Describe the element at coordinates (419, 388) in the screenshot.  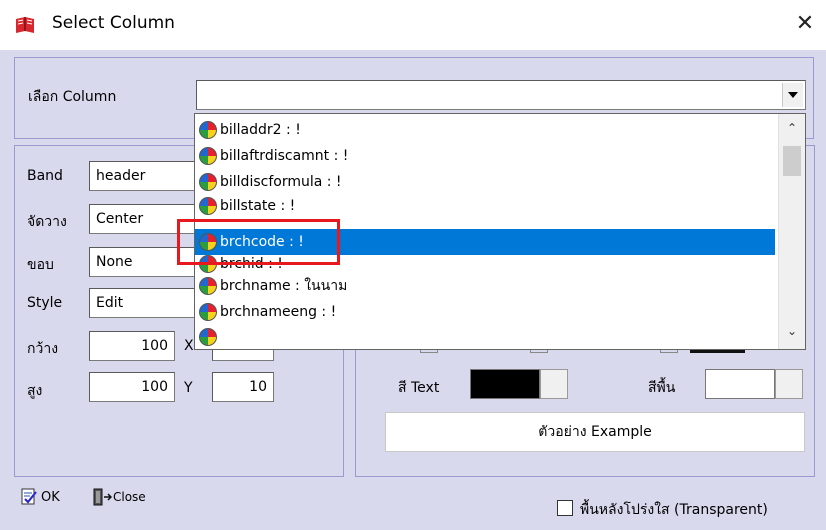
I see `text-color-label: สี Text` at that location.